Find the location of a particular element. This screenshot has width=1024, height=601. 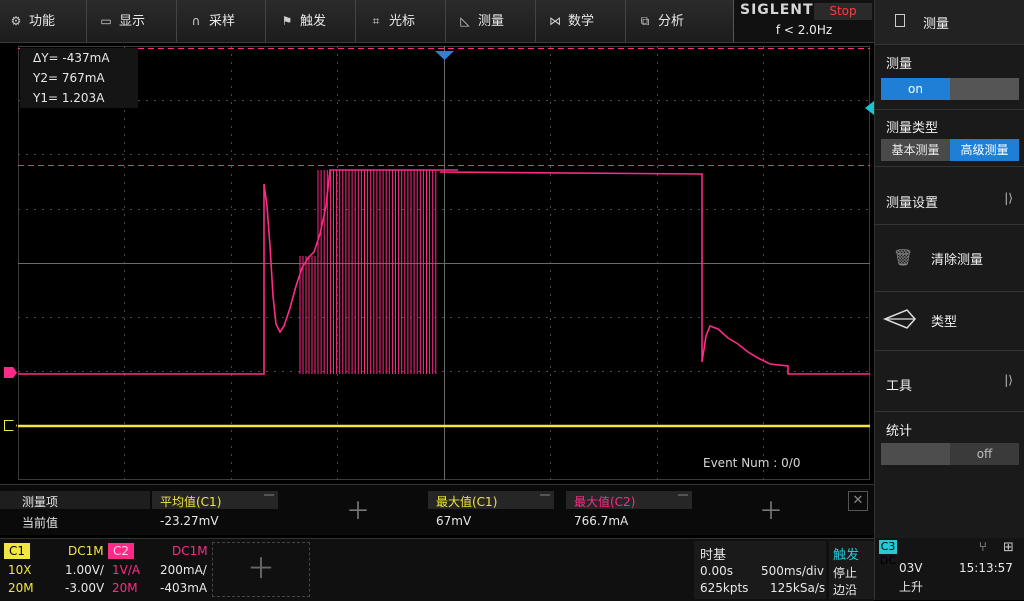

run-stop-status: Stop is located at coordinates (843, 11).